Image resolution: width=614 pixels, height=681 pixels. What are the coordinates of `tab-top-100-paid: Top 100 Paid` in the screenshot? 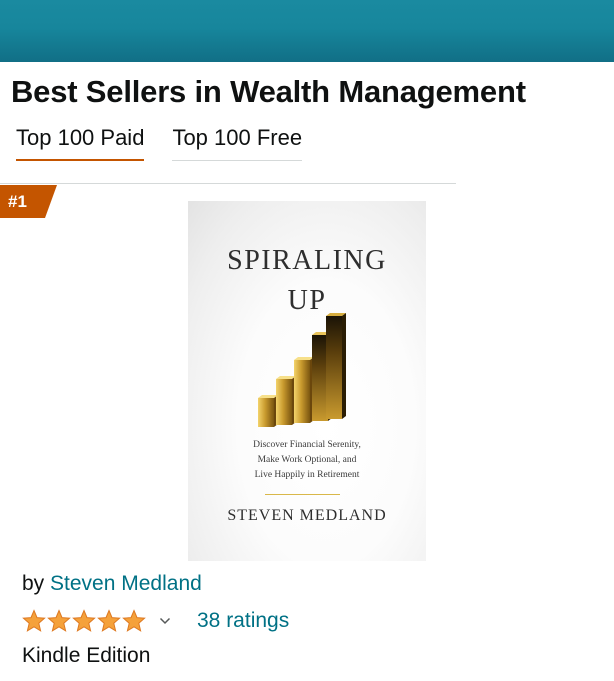 It's located at (80, 143).